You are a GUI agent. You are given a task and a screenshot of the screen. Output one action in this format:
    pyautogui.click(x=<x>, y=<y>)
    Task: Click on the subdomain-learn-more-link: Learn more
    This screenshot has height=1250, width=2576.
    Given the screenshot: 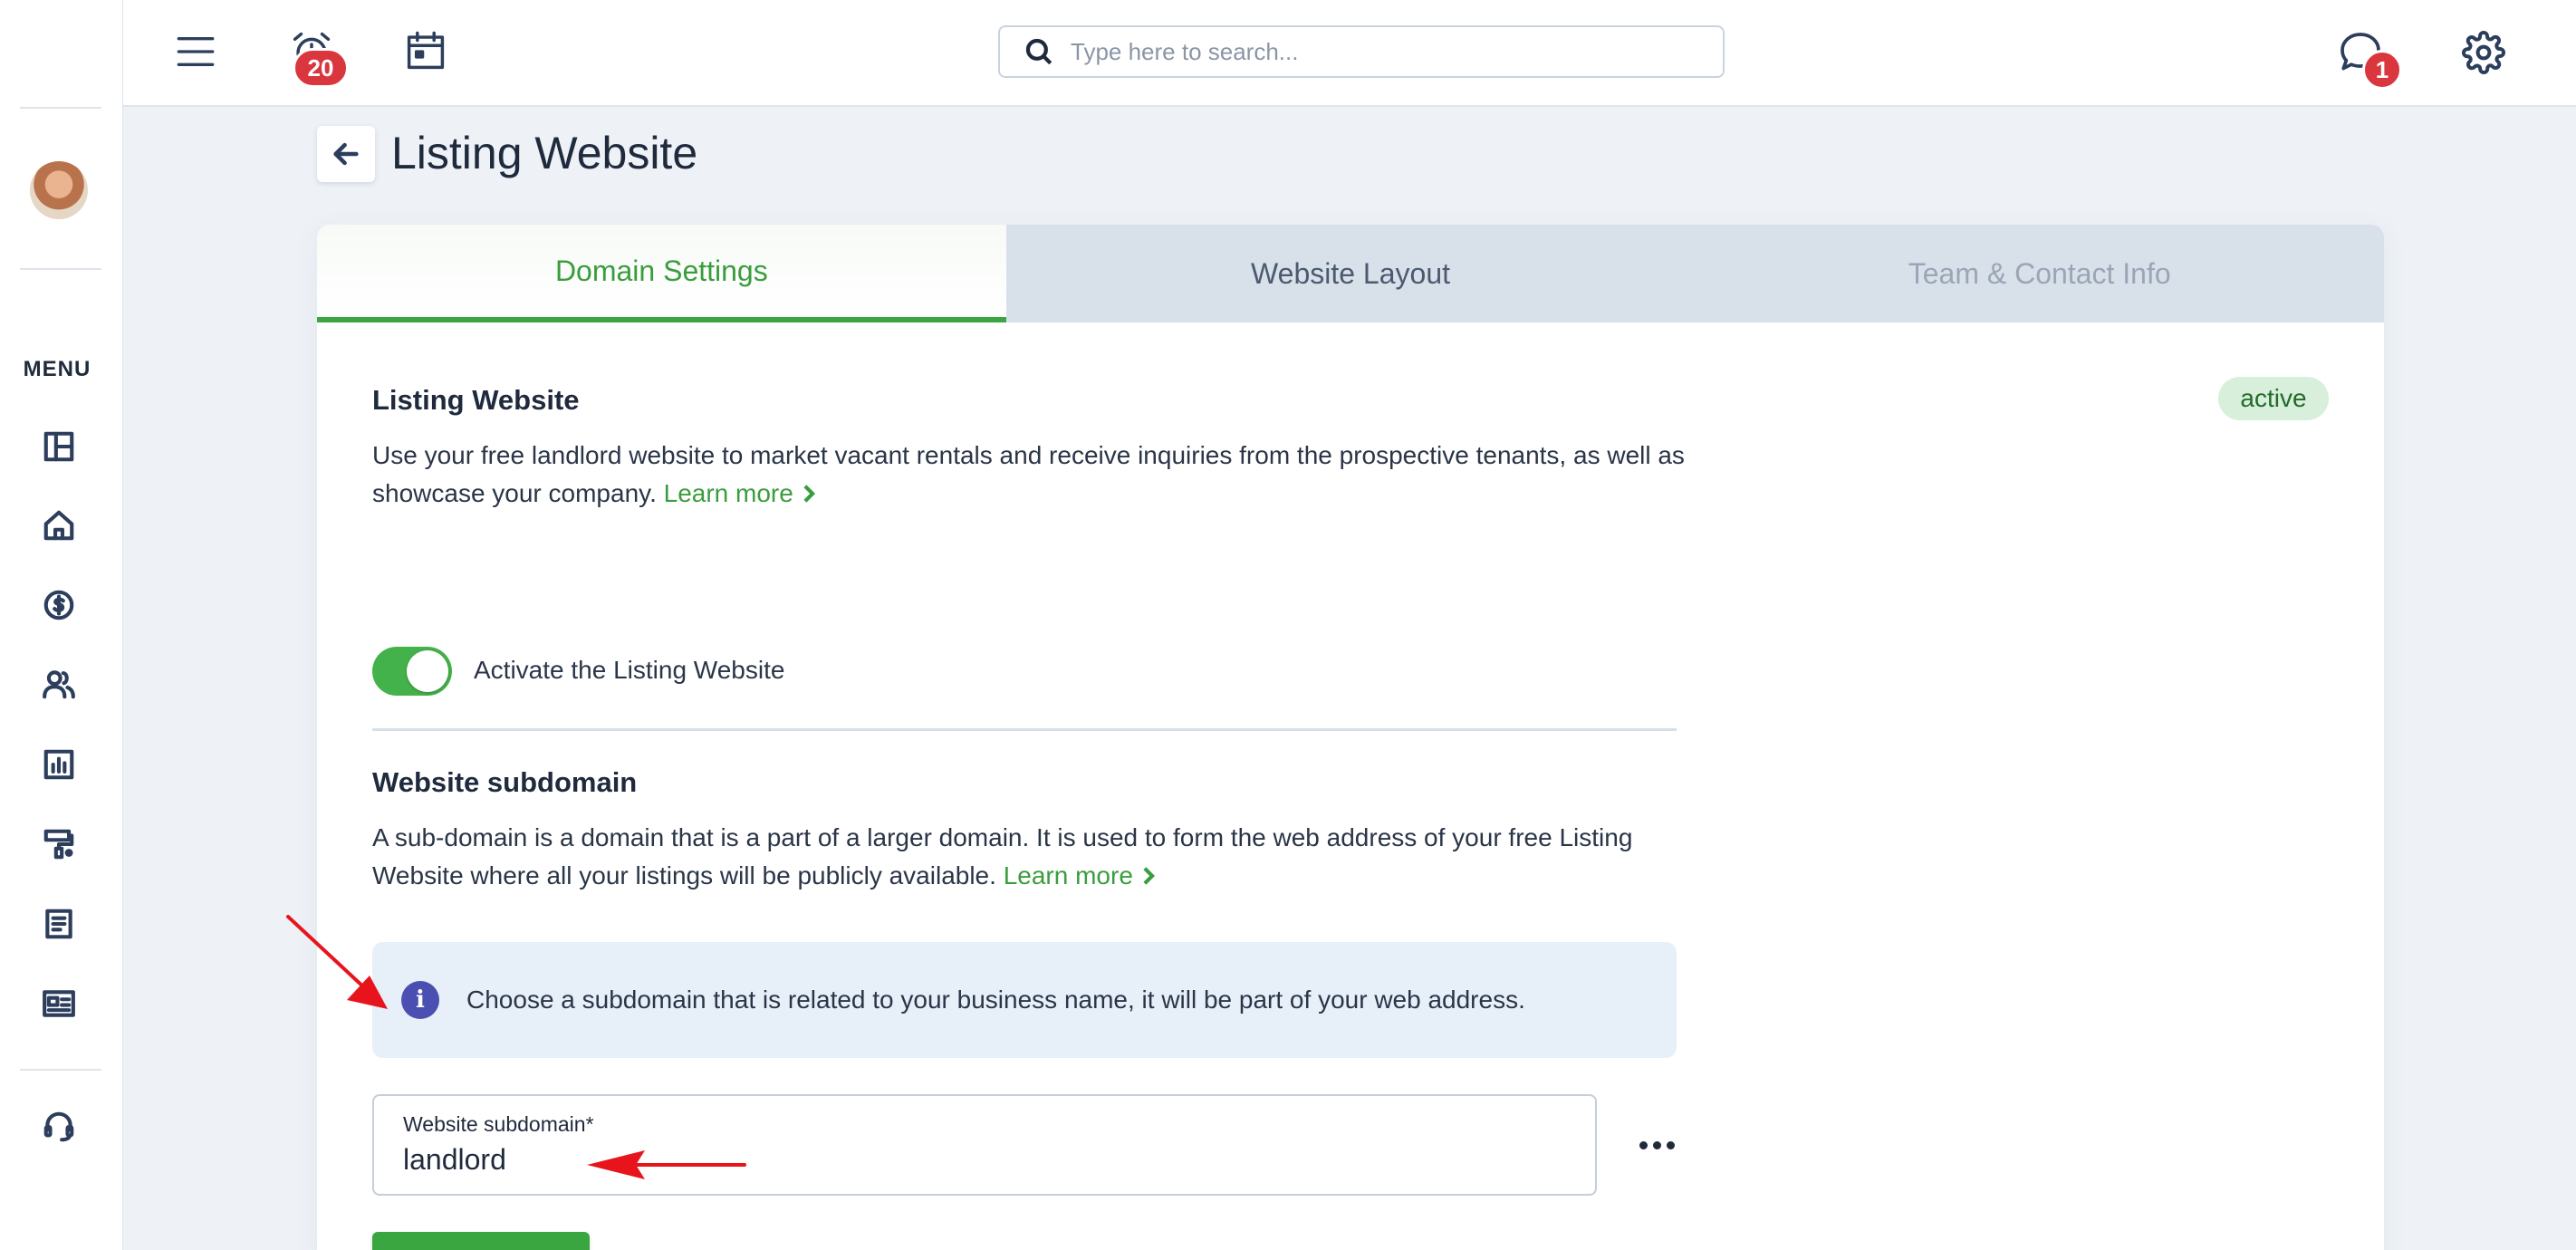 What is the action you would take?
    pyautogui.click(x=1080, y=875)
    